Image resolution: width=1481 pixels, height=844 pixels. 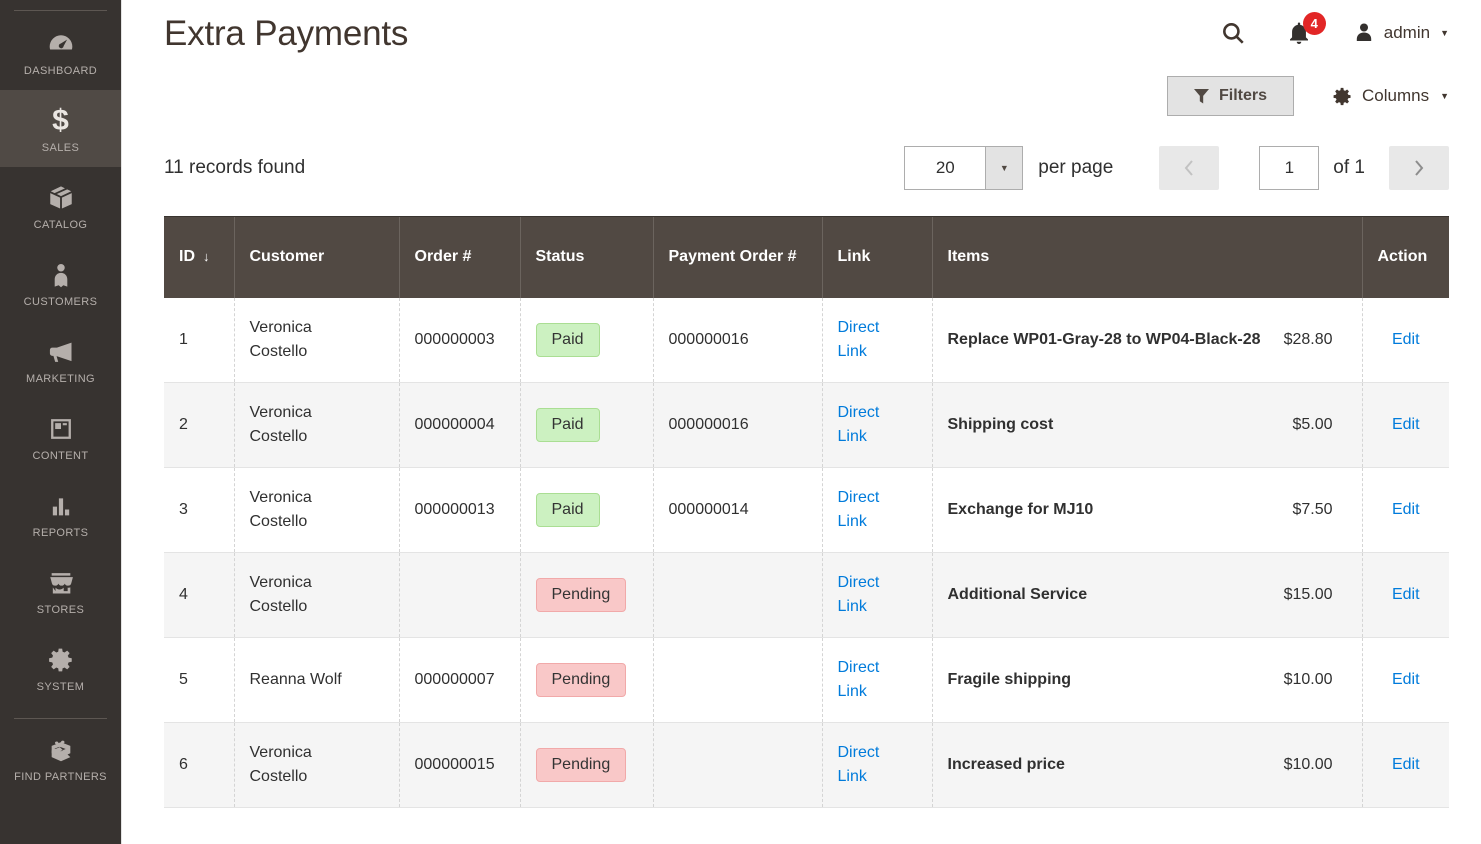 What do you see at coordinates (206, 257) in the screenshot?
I see `sort-descending-icon: ↓` at bounding box center [206, 257].